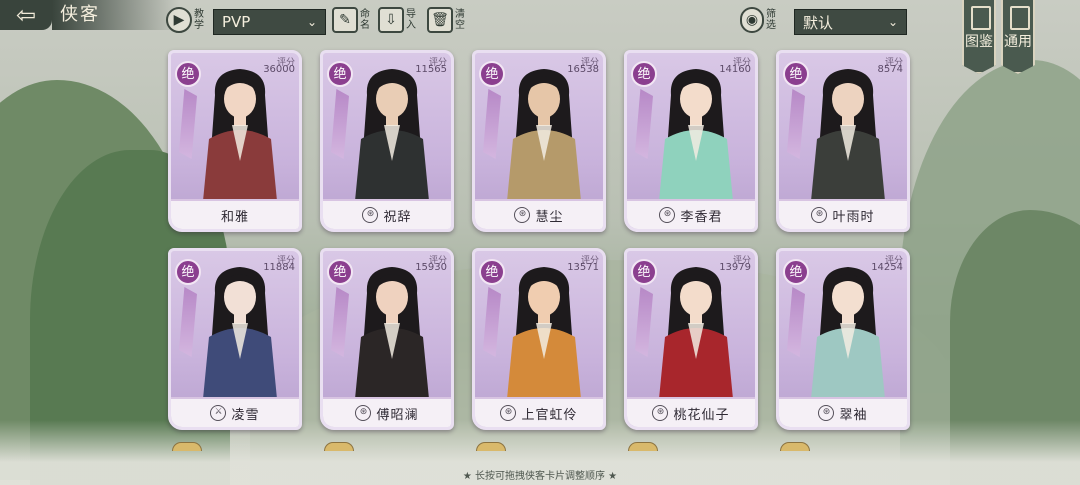 The image size is (1080, 485). Describe the element at coordinates (234, 217) in the screenshot. I see `hero-name: 和雅` at that location.